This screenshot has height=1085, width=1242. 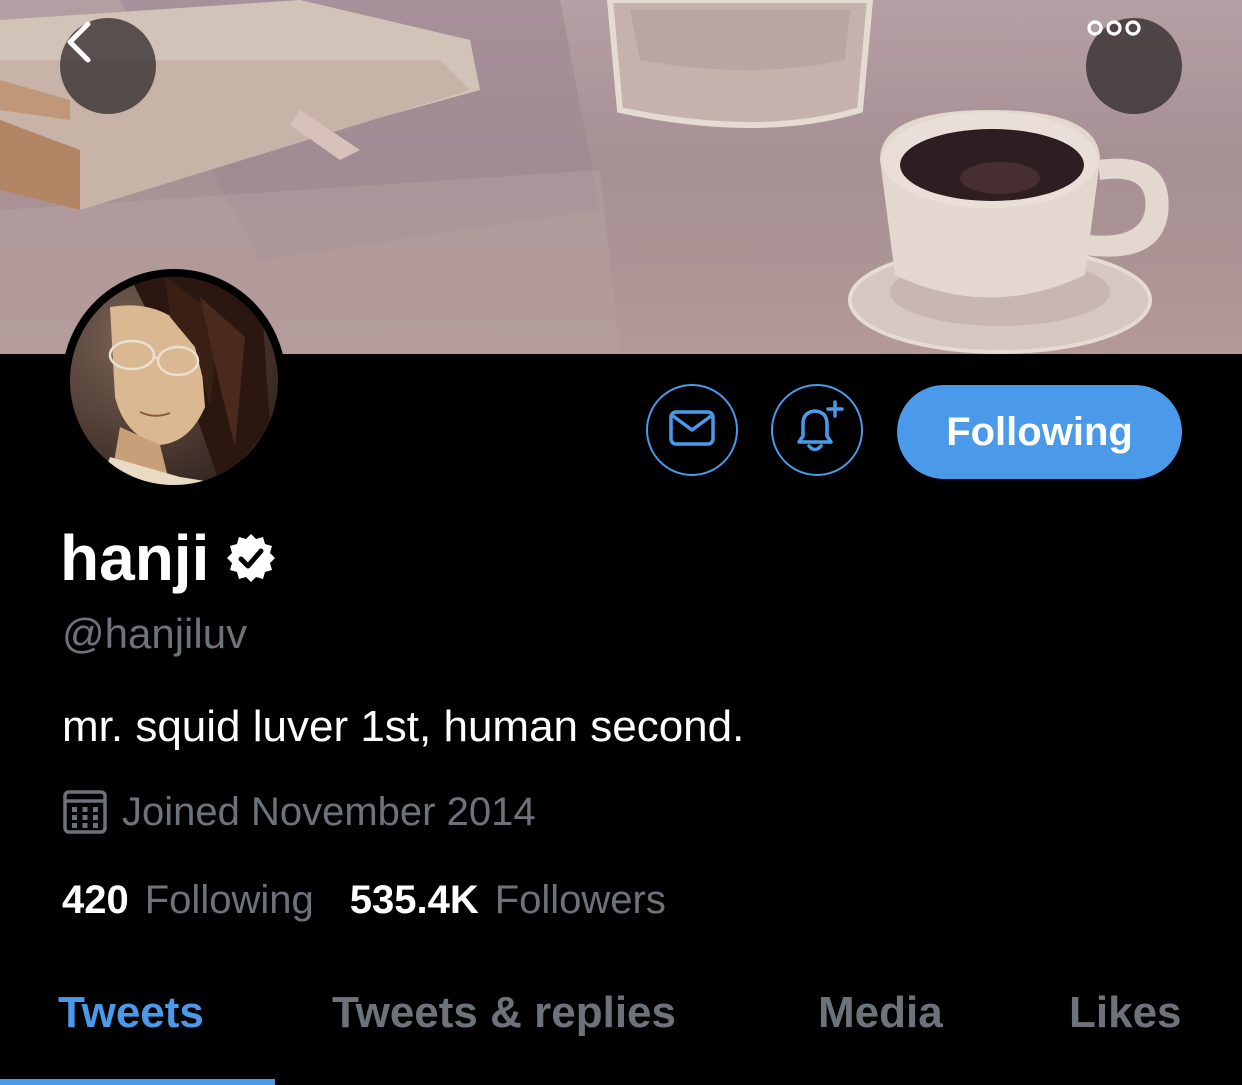 I want to click on following-stat: 420 Following, so click(x=188, y=900).